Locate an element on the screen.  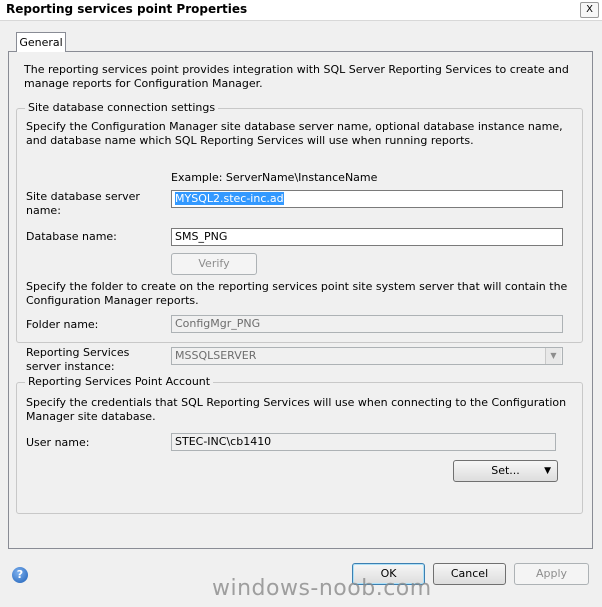
server-name-value: MYSQL2.stec-inc.ad is located at coordinates (229, 198).